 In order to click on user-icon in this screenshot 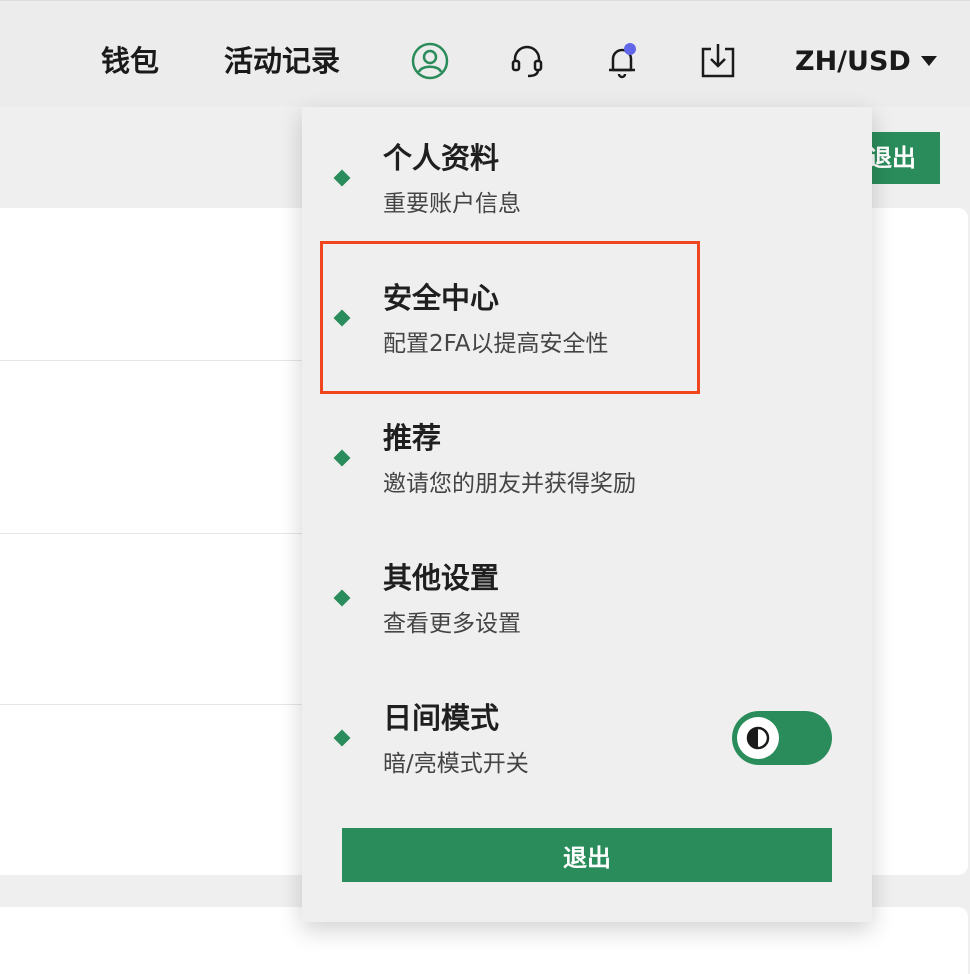, I will do `click(430, 61)`.